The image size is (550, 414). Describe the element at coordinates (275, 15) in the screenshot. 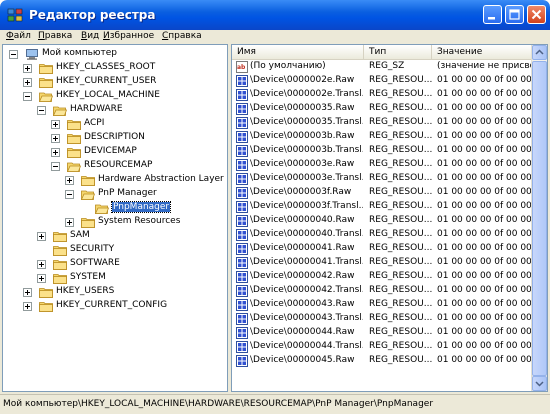

I see `title-bar: Редактор реестра` at that location.